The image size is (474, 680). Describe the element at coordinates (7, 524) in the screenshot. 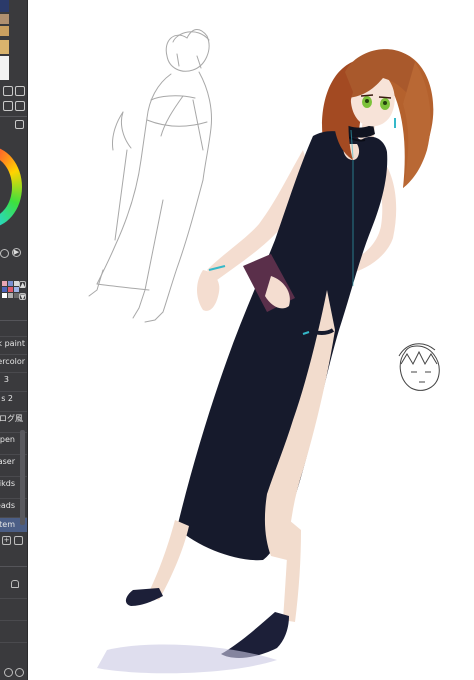

I see `layer-name: tem` at that location.